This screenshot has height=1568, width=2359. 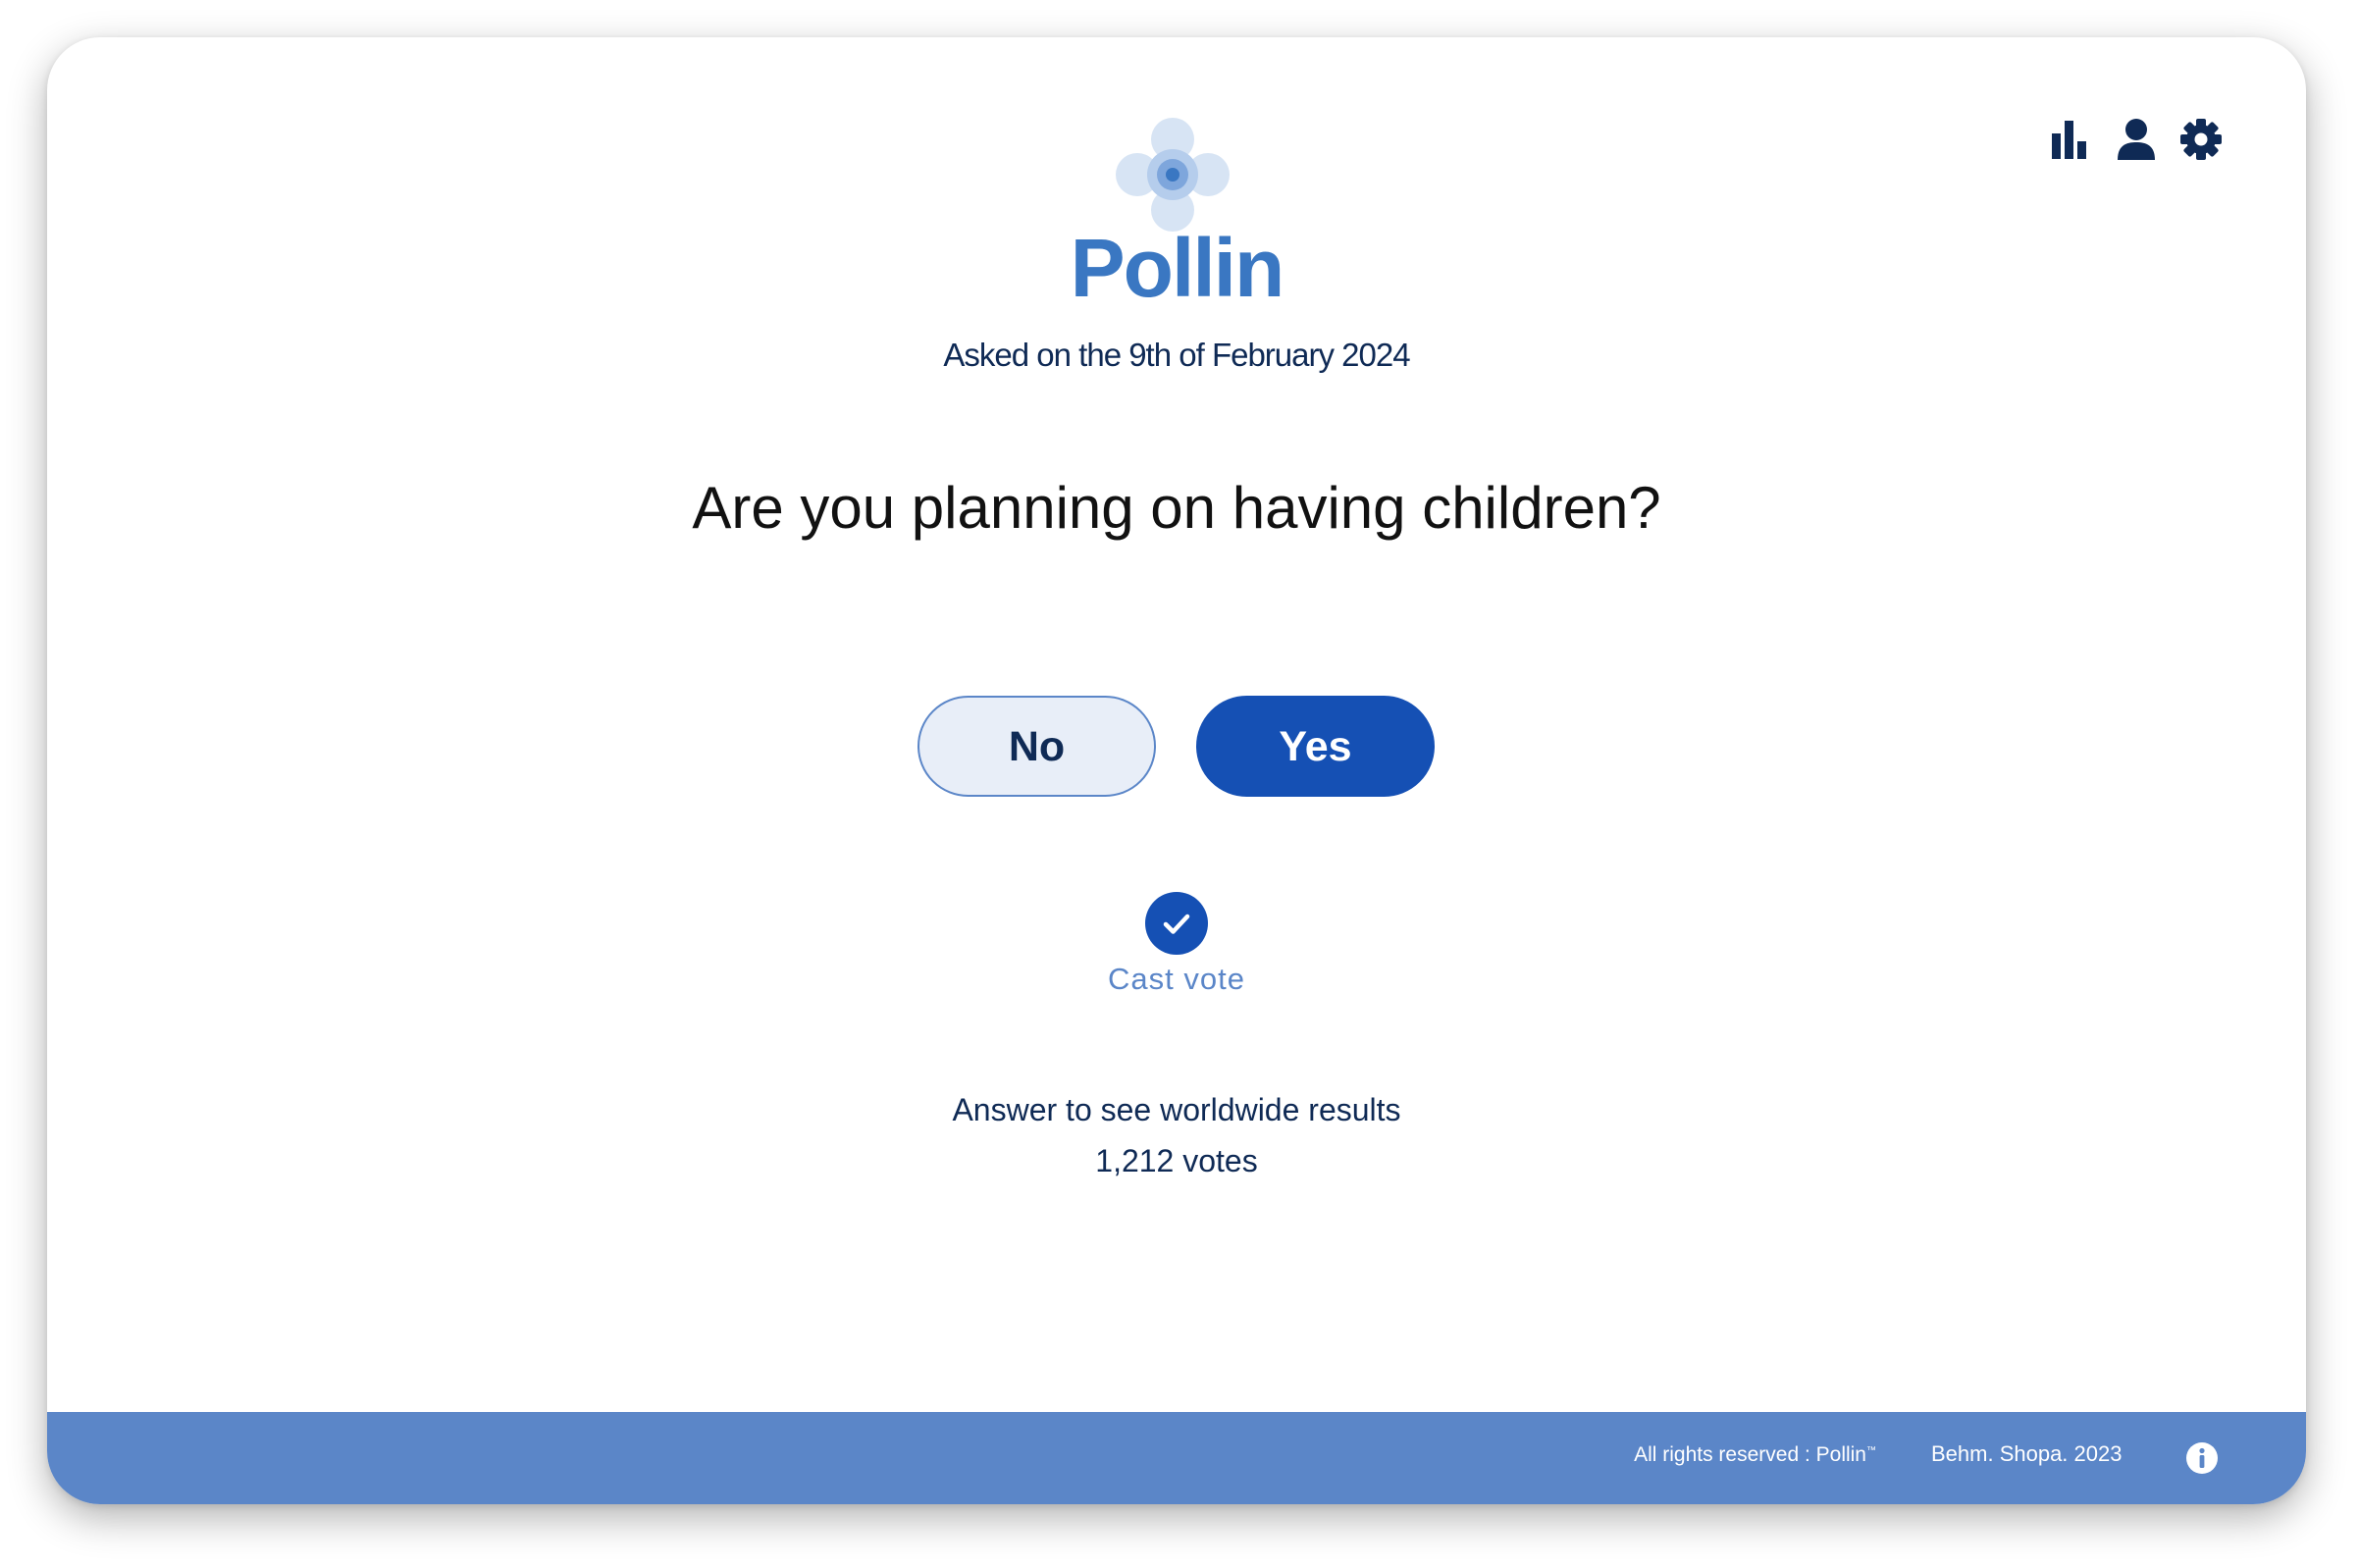 I want to click on check-icon, so click(x=1176, y=924).